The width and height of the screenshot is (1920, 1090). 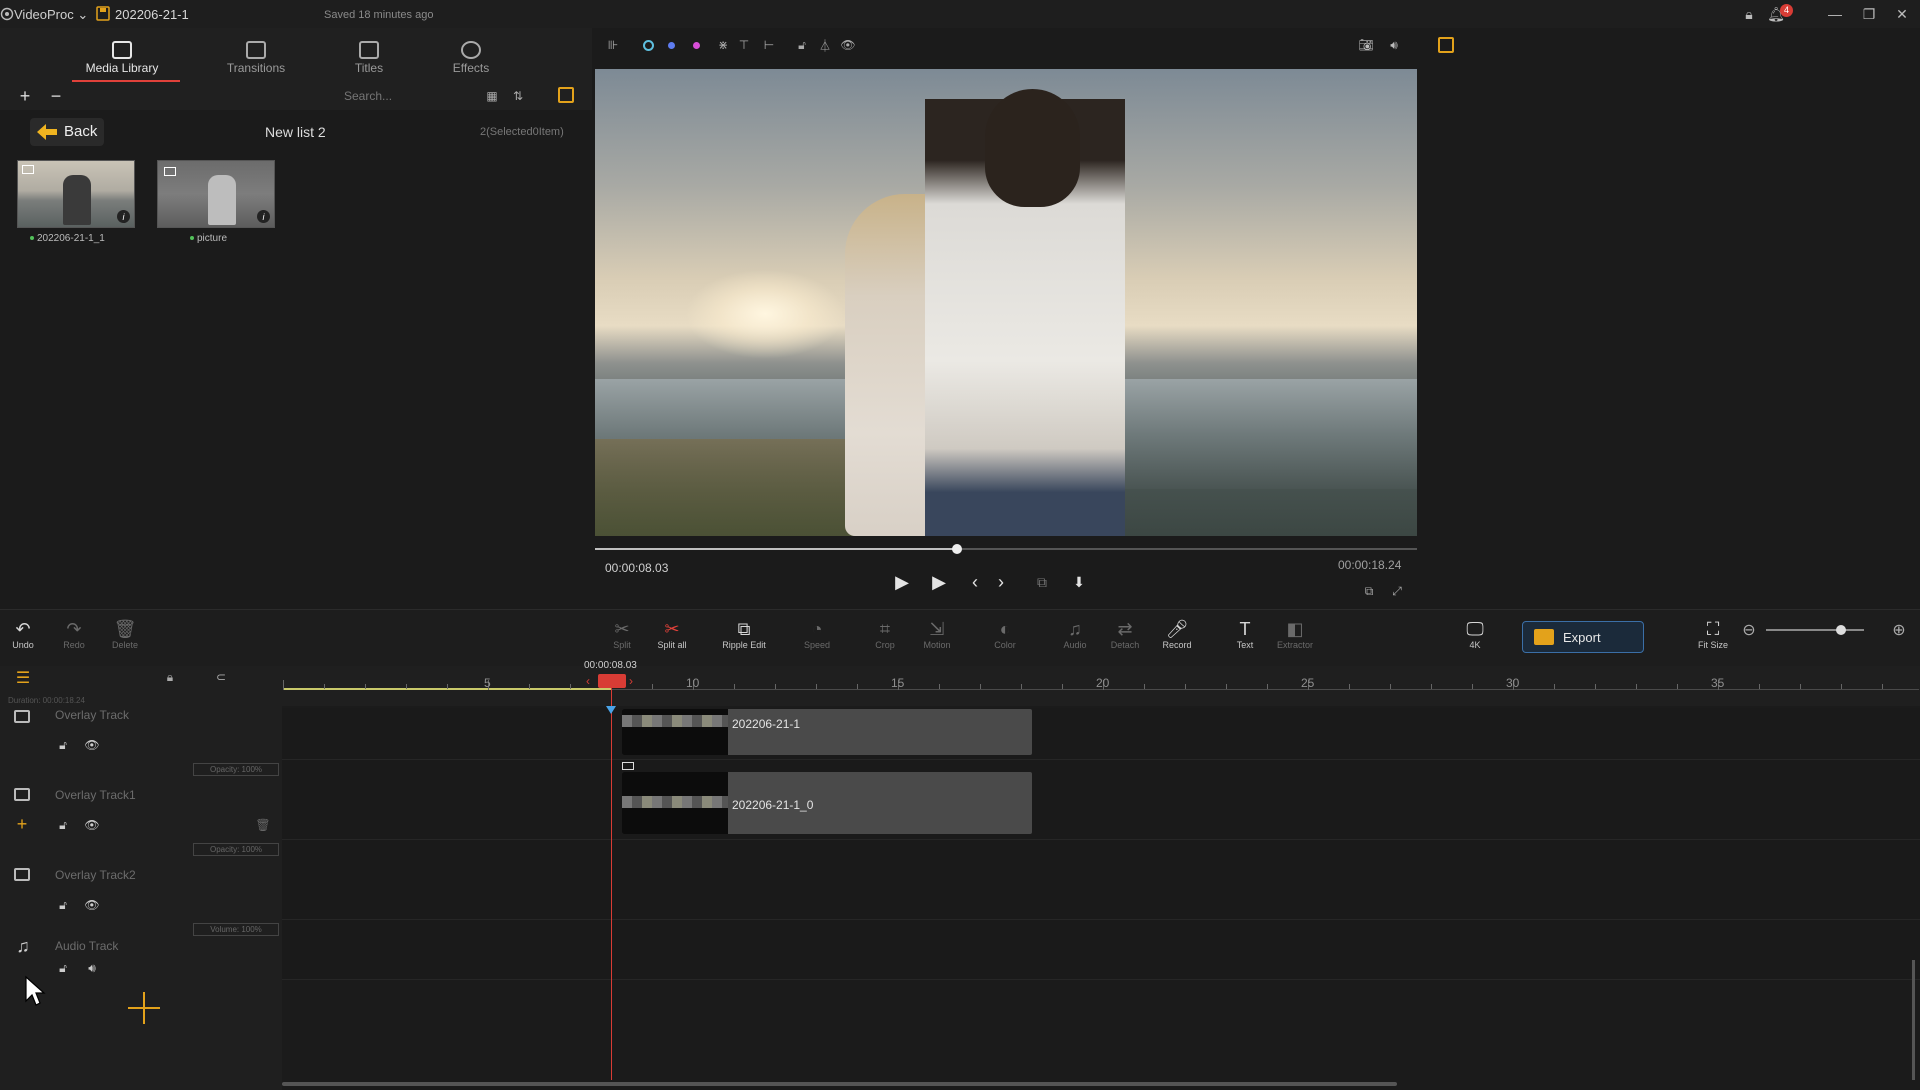 I want to click on pip-icon: ⧉, so click(x=1369, y=591).